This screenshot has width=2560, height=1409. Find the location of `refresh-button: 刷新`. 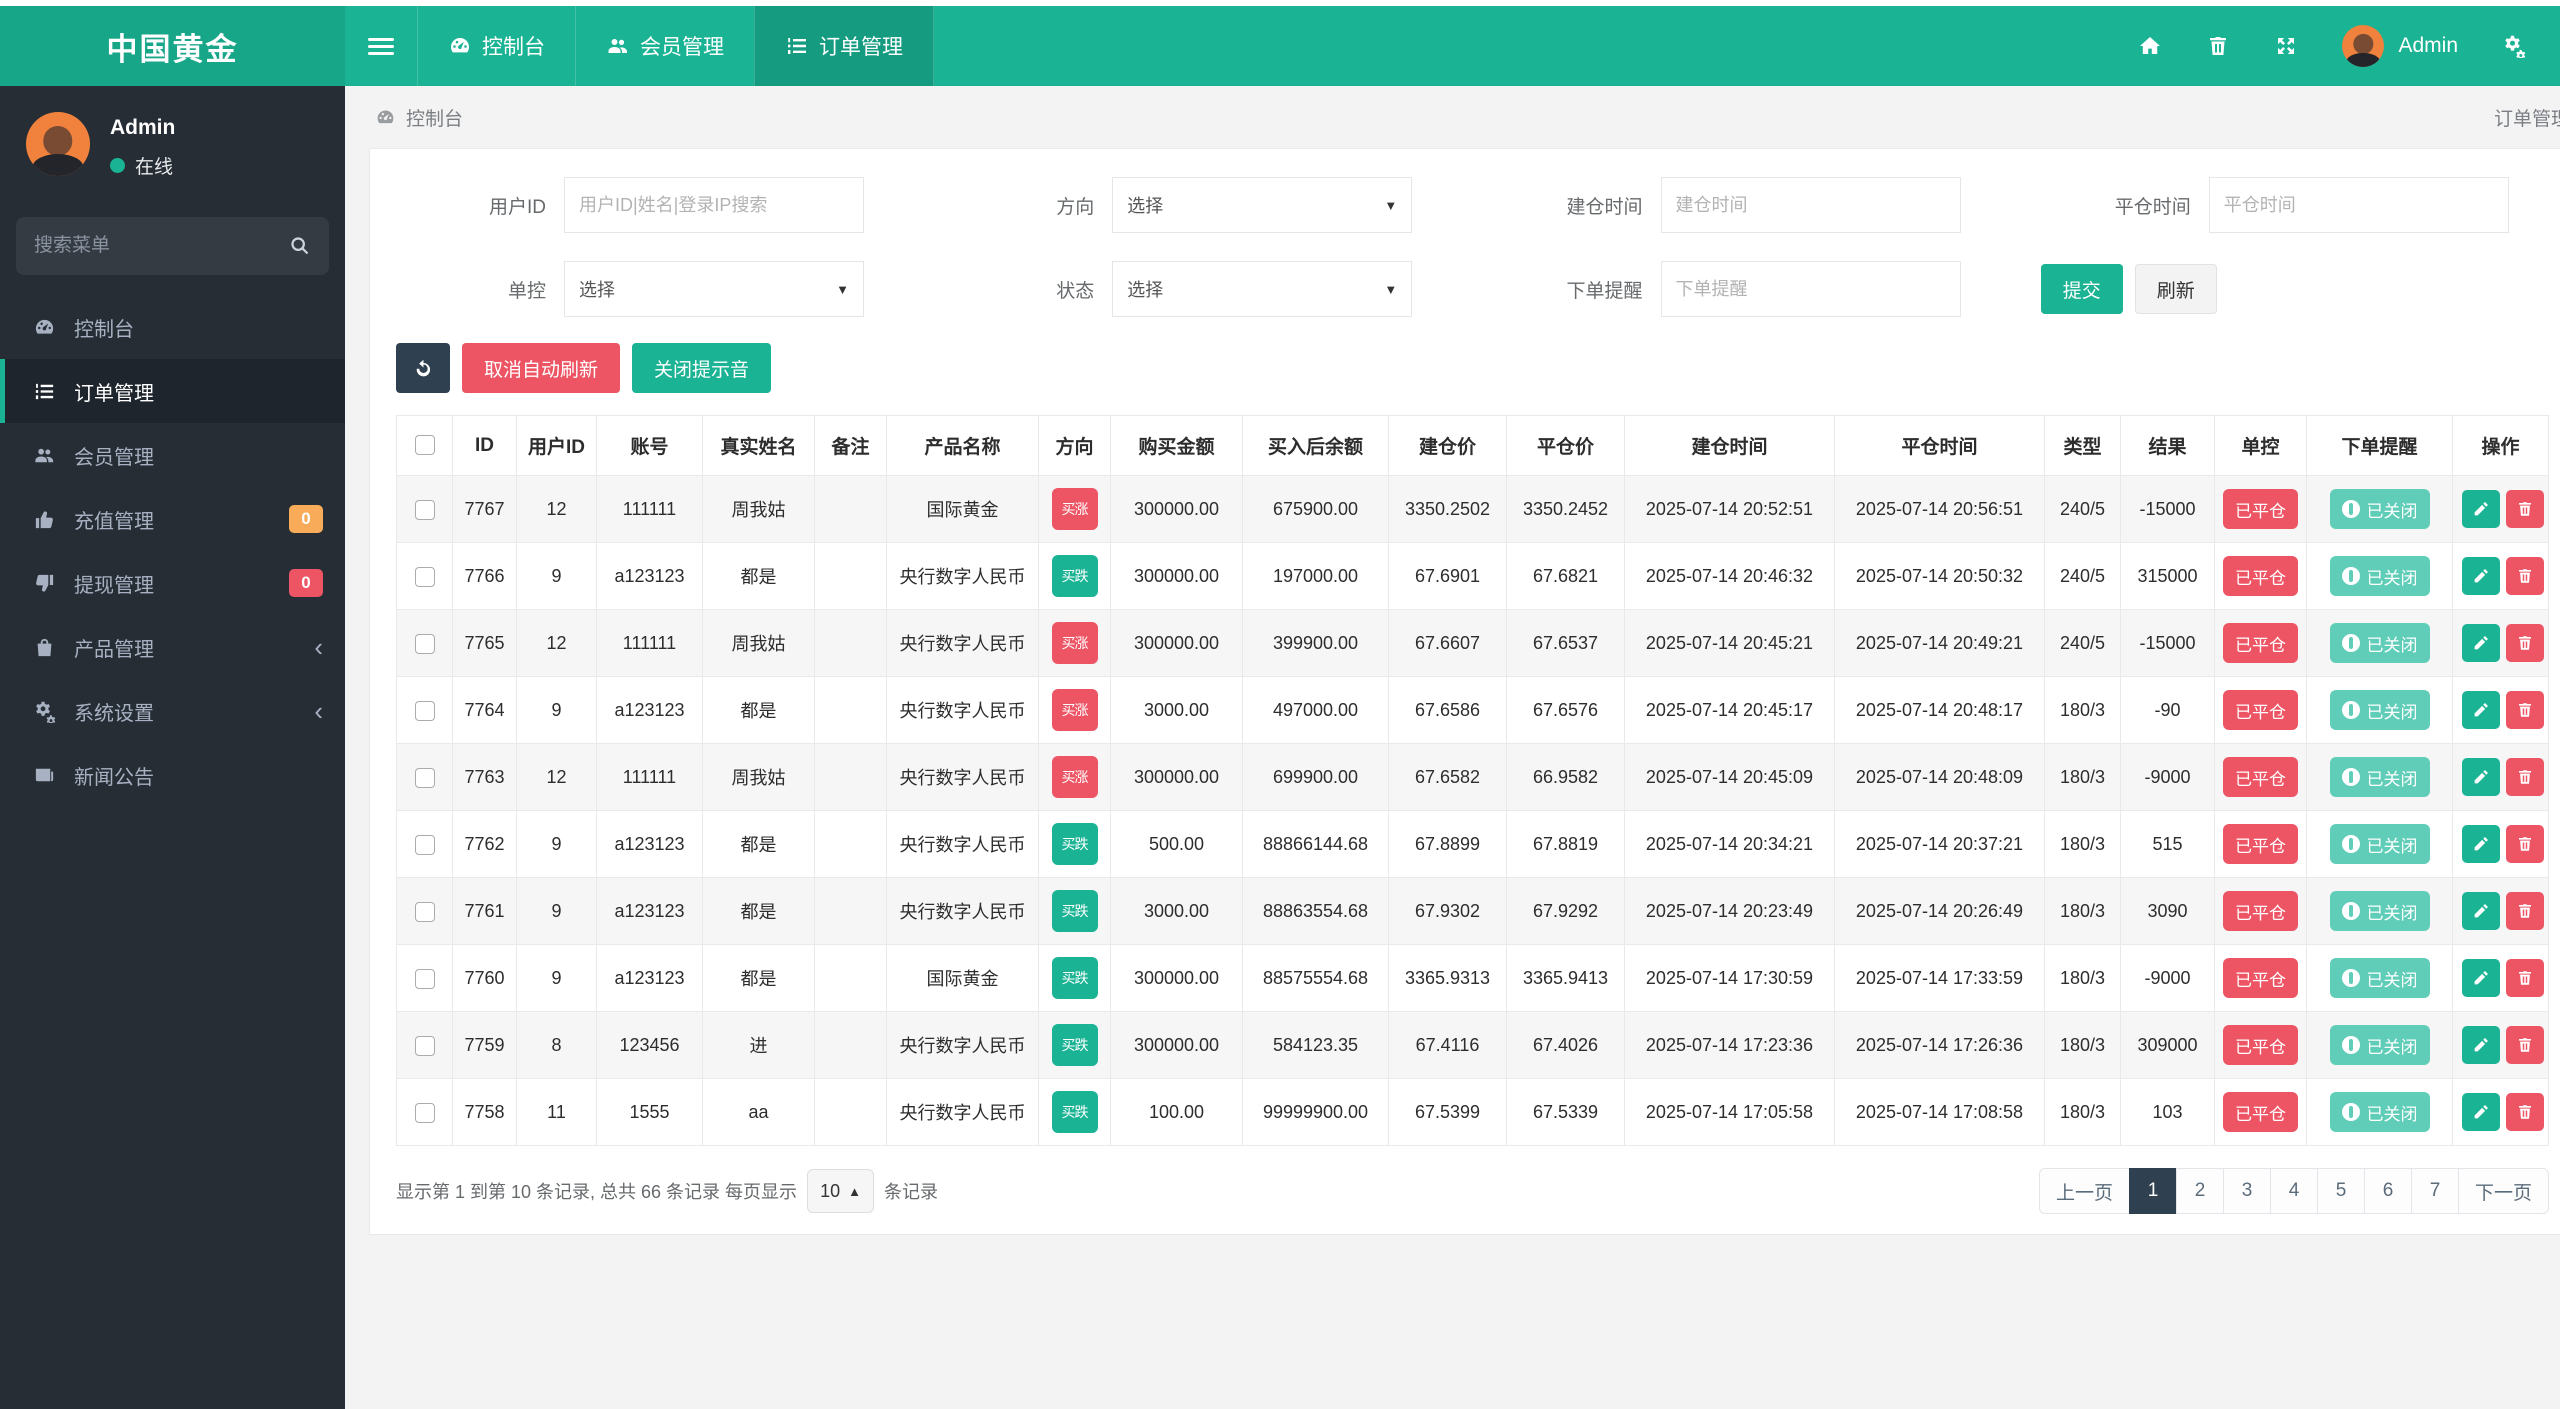

refresh-button: 刷新 is located at coordinates (2175, 289).